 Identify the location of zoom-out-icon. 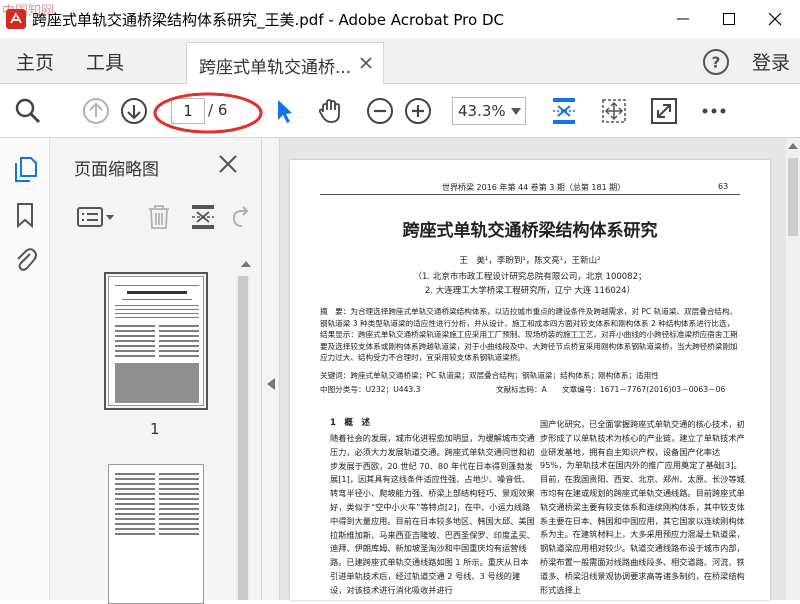
(380, 111).